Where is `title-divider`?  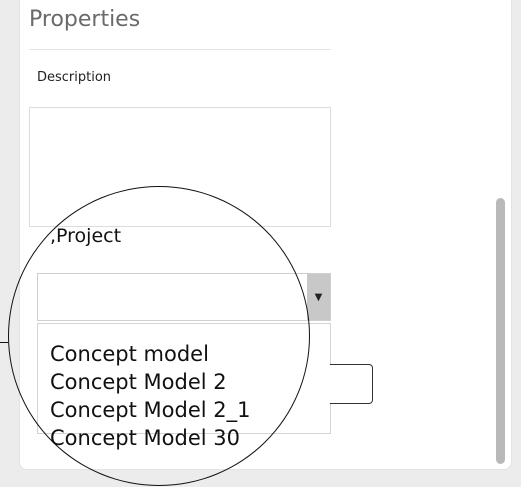
title-divider is located at coordinates (180, 49).